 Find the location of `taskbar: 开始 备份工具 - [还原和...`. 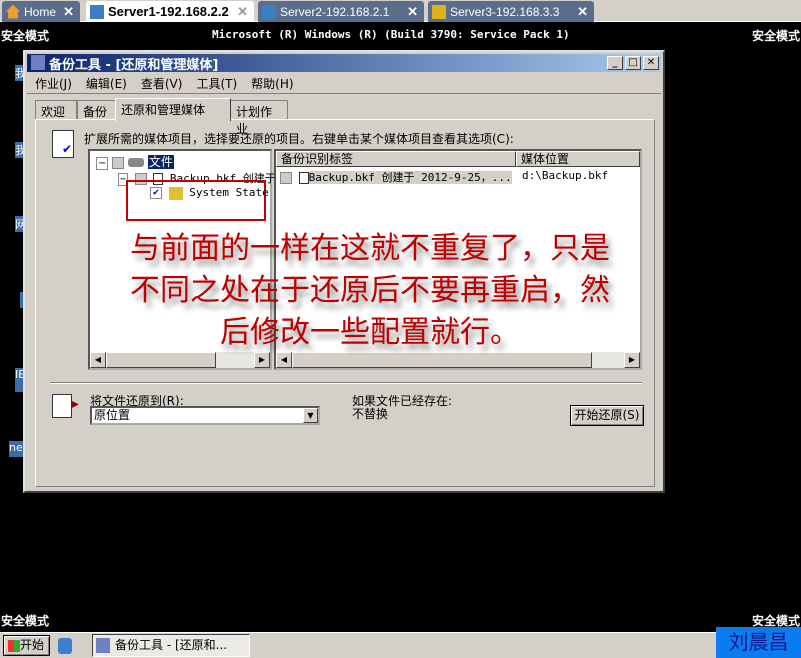

taskbar: 开始 备份工具 - [还原和... is located at coordinates (400, 645).